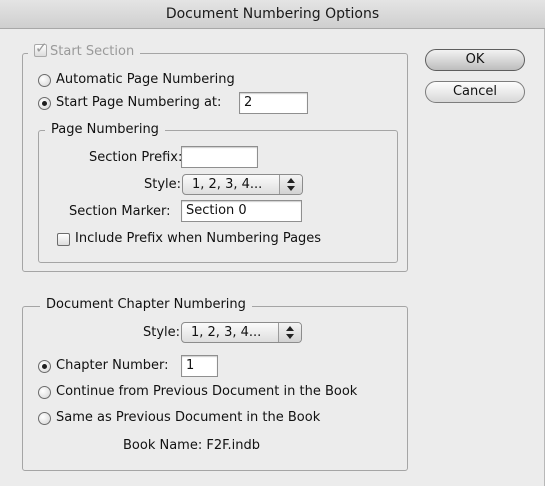 The image size is (545, 486). I want to click on style-label-page: Style:, so click(163, 184).